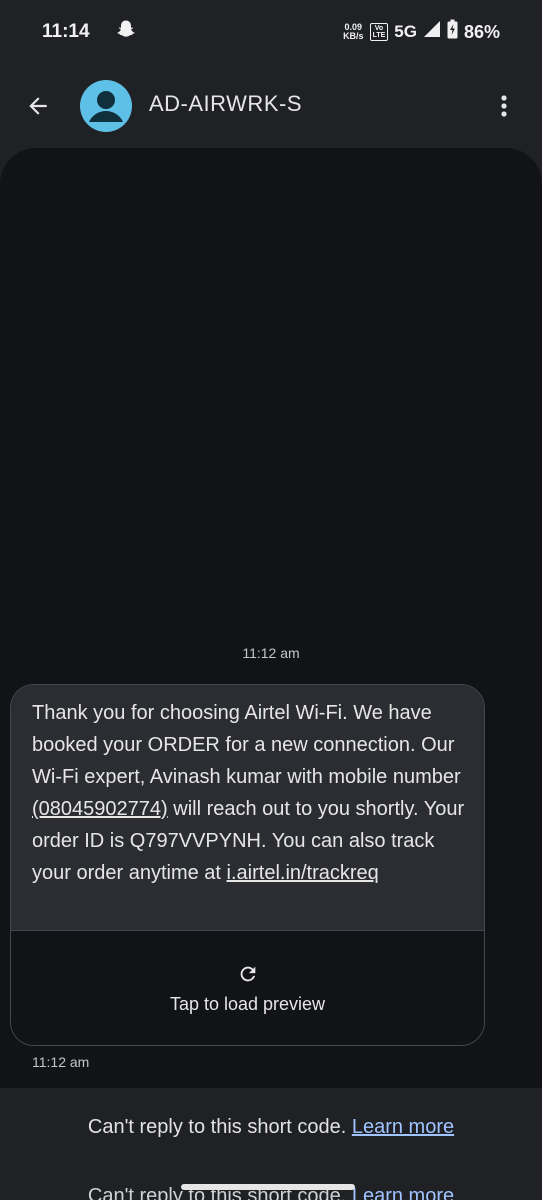 The width and height of the screenshot is (542, 1200). I want to click on tracking-url-link: i.airtel.in/trackreq, so click(303, 873).